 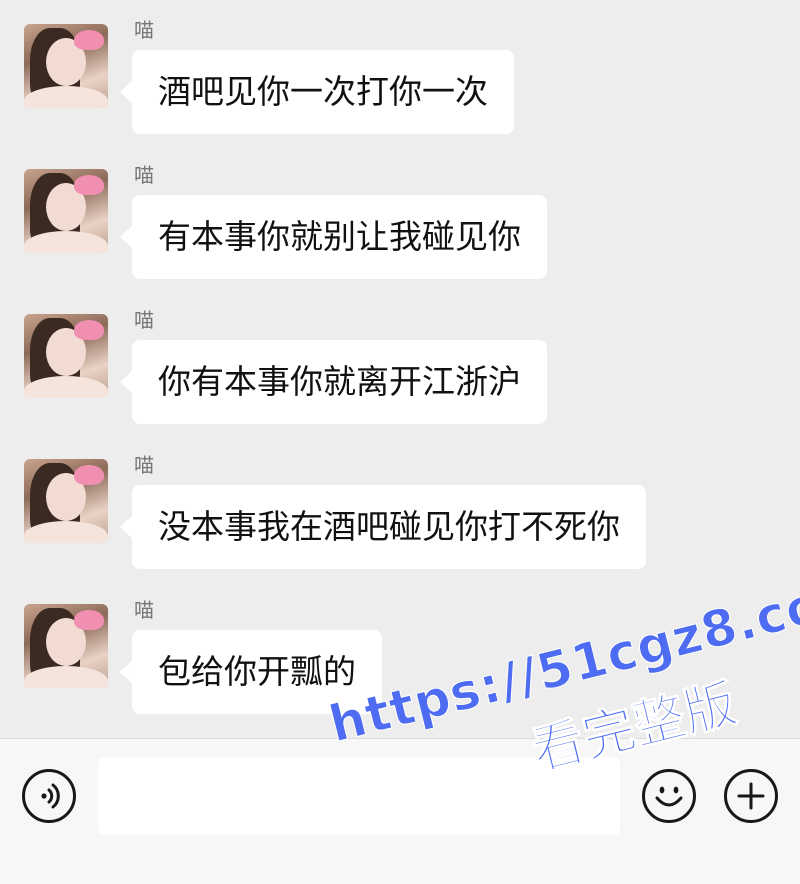 I want to click on emoji-button, so click(x=669, y=796).